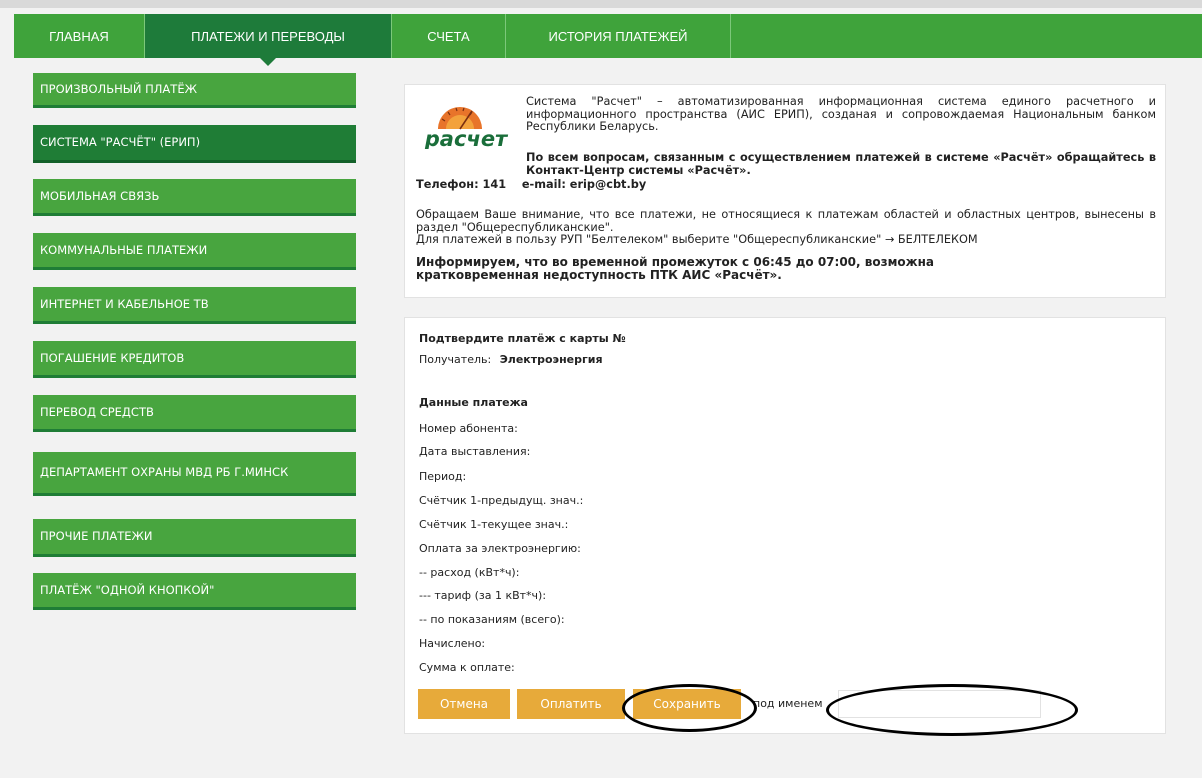  What do you see at coordinates (268, 62) in the screenshot?
I see `active-tab-pointer` at bounding box center [268, 62].